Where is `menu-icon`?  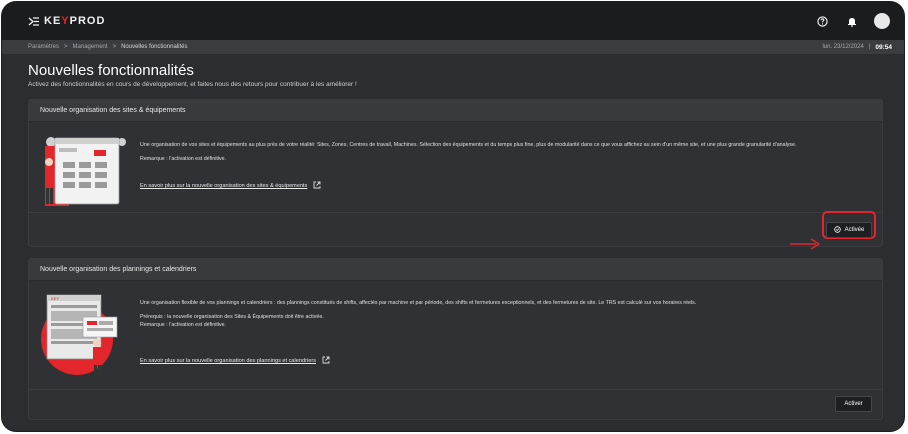 menu-icon is located at coordinates (34, 21).